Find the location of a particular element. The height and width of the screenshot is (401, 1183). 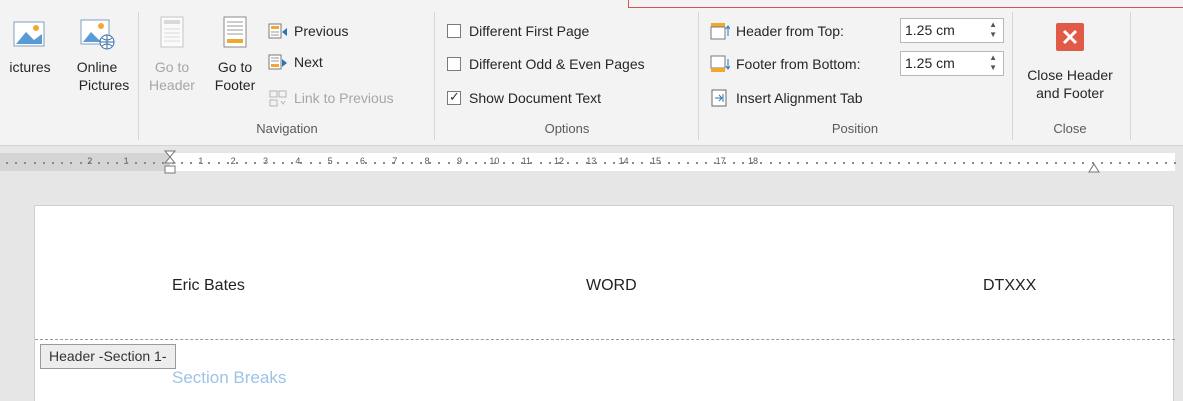

show-document-text-box is located at coordinates (454, 97).